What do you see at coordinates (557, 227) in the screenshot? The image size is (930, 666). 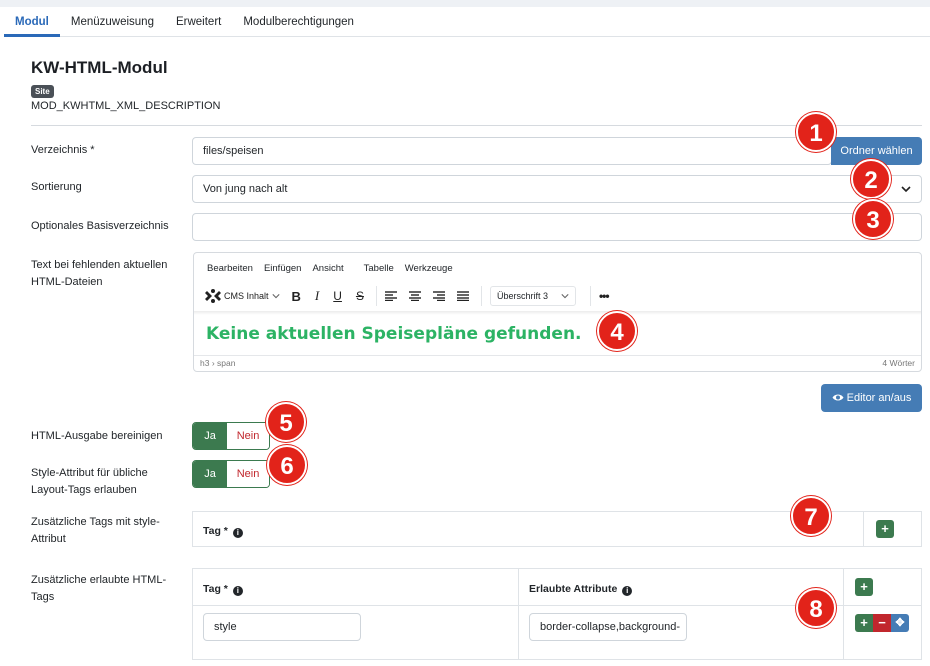 I see `basisverzeichnis-input` at bounding box center [557, 227].